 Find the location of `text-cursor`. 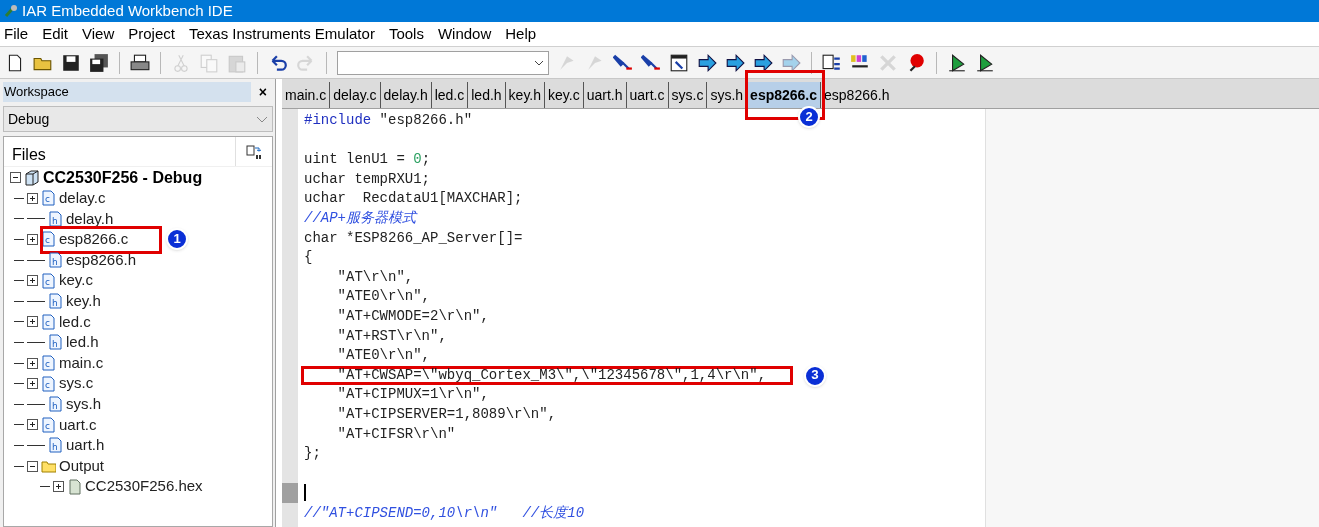

text-cursor is located at coordinates (305, 493).